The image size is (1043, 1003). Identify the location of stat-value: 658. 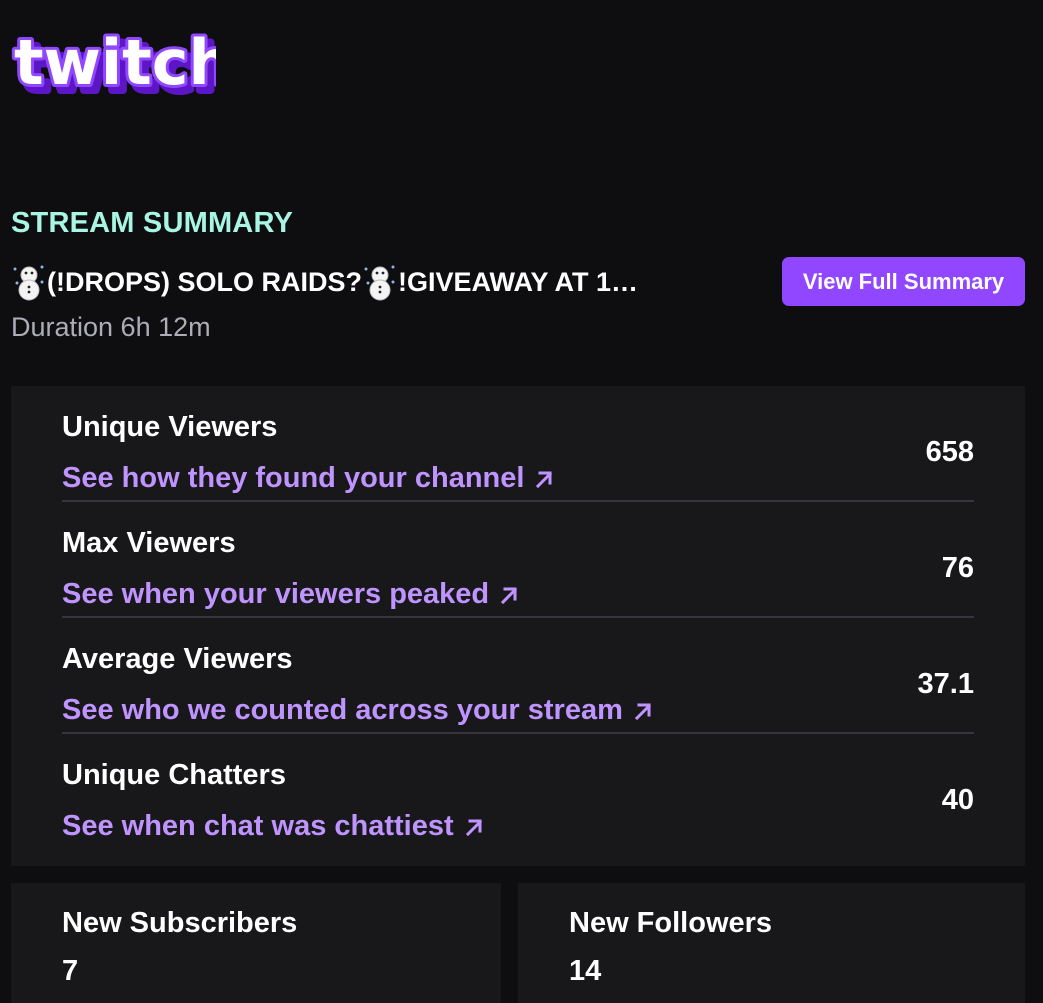
(949, 452).